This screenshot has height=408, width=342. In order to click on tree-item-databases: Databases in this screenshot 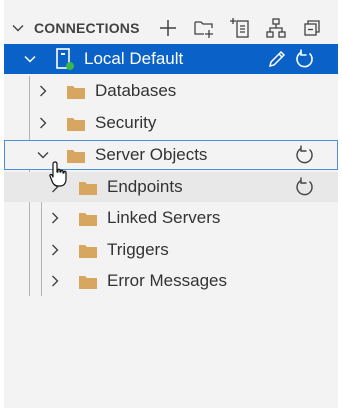, I will do `click(171, 91)`.